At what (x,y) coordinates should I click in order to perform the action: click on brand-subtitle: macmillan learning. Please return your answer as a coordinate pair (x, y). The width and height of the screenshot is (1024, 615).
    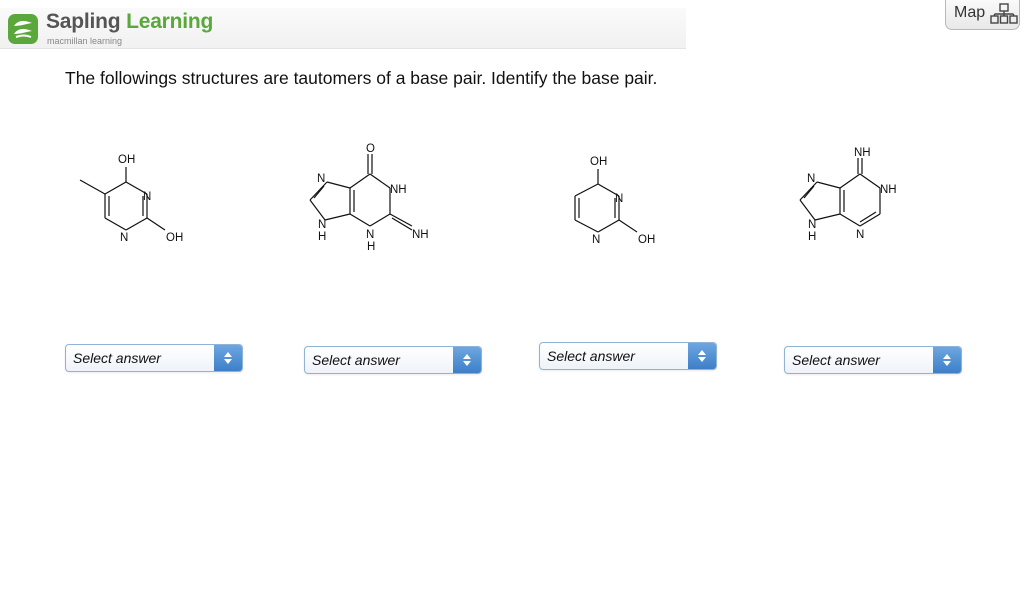
    Looking at the image, I should click on (85, 41).